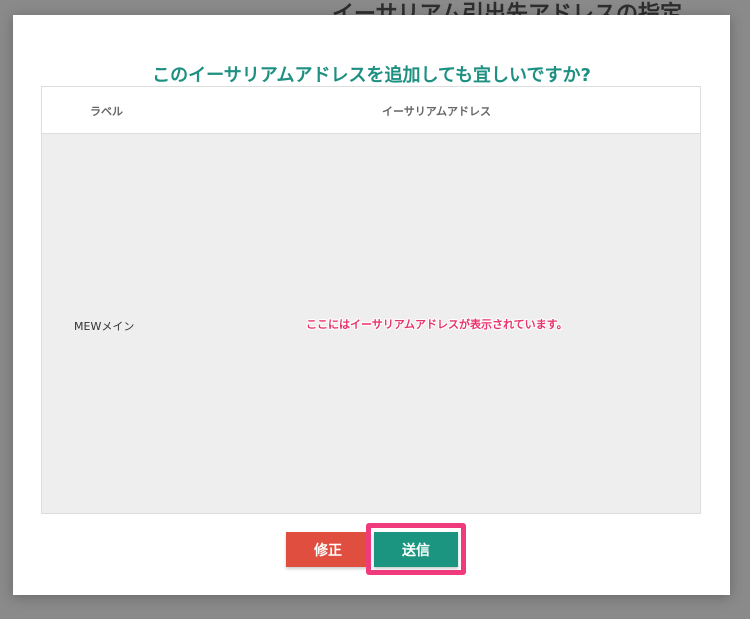 The image size is (750, 619). I want to click on cell-label: MEWメイン, so click(104, 326).